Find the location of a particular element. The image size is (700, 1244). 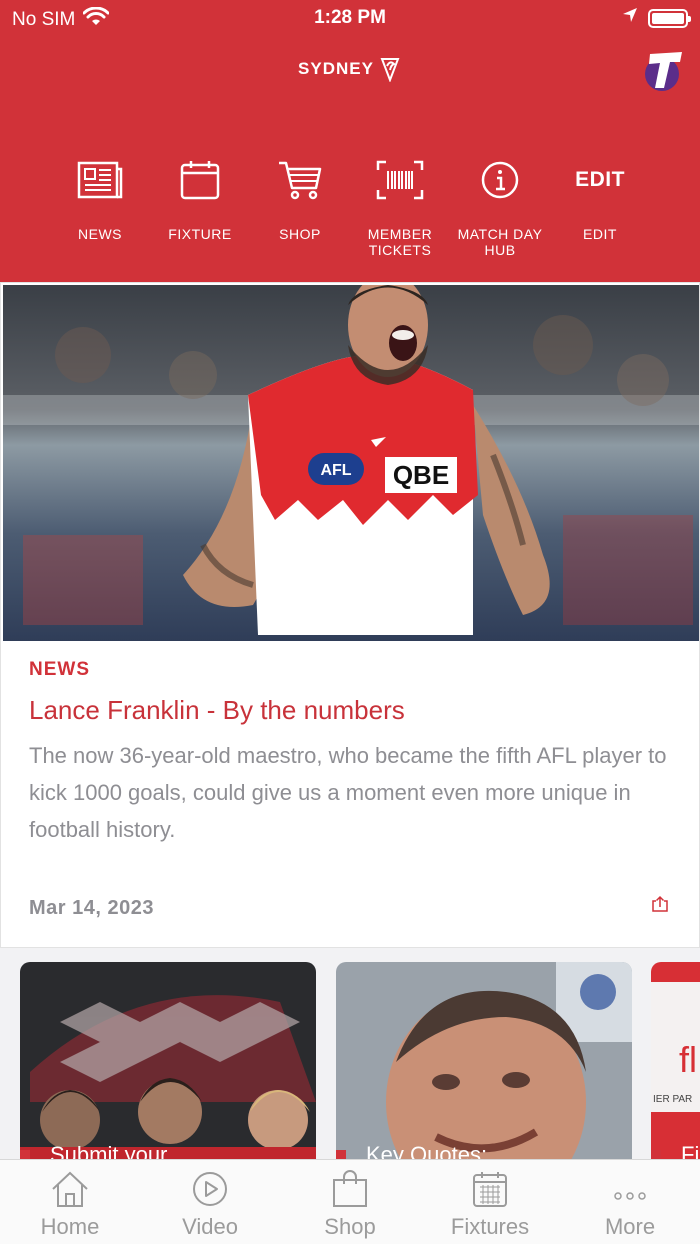

status-time: 1:28 PM is located at coordinates (350, 17).